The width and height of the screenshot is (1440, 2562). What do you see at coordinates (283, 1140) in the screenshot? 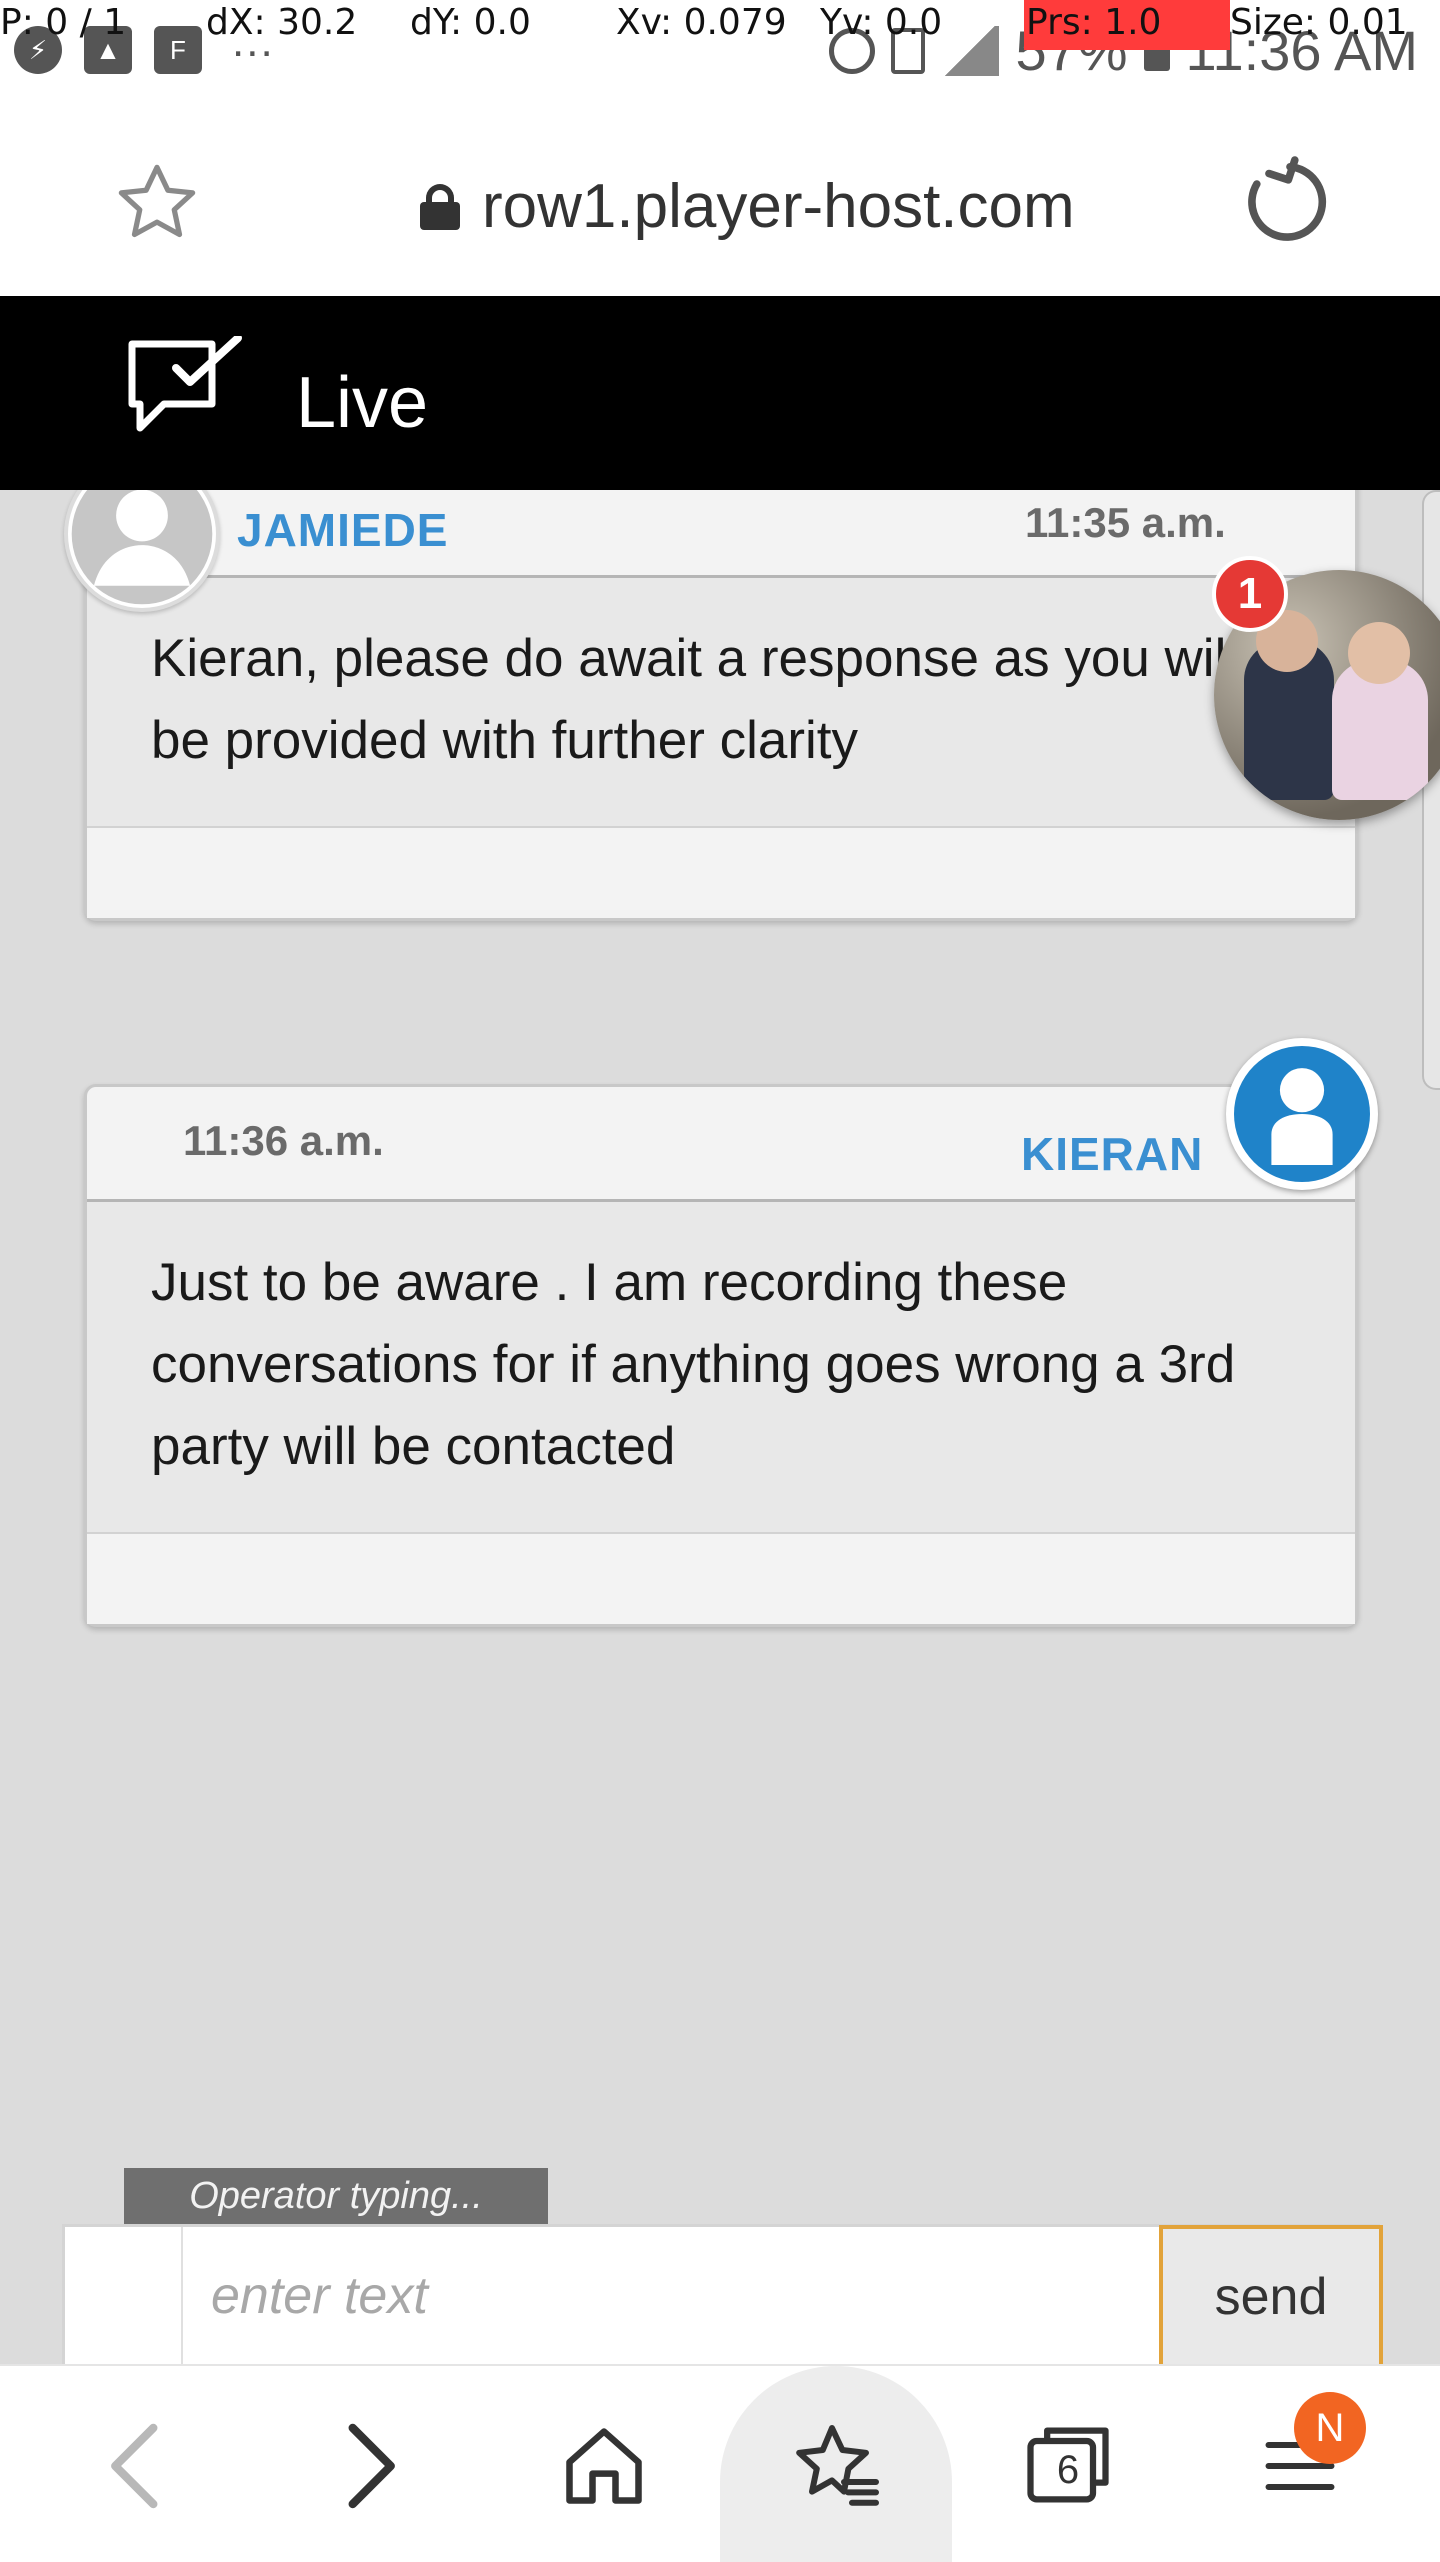
I see `message-time: 11:36 a.m.` at bounding box center [283, 1140].